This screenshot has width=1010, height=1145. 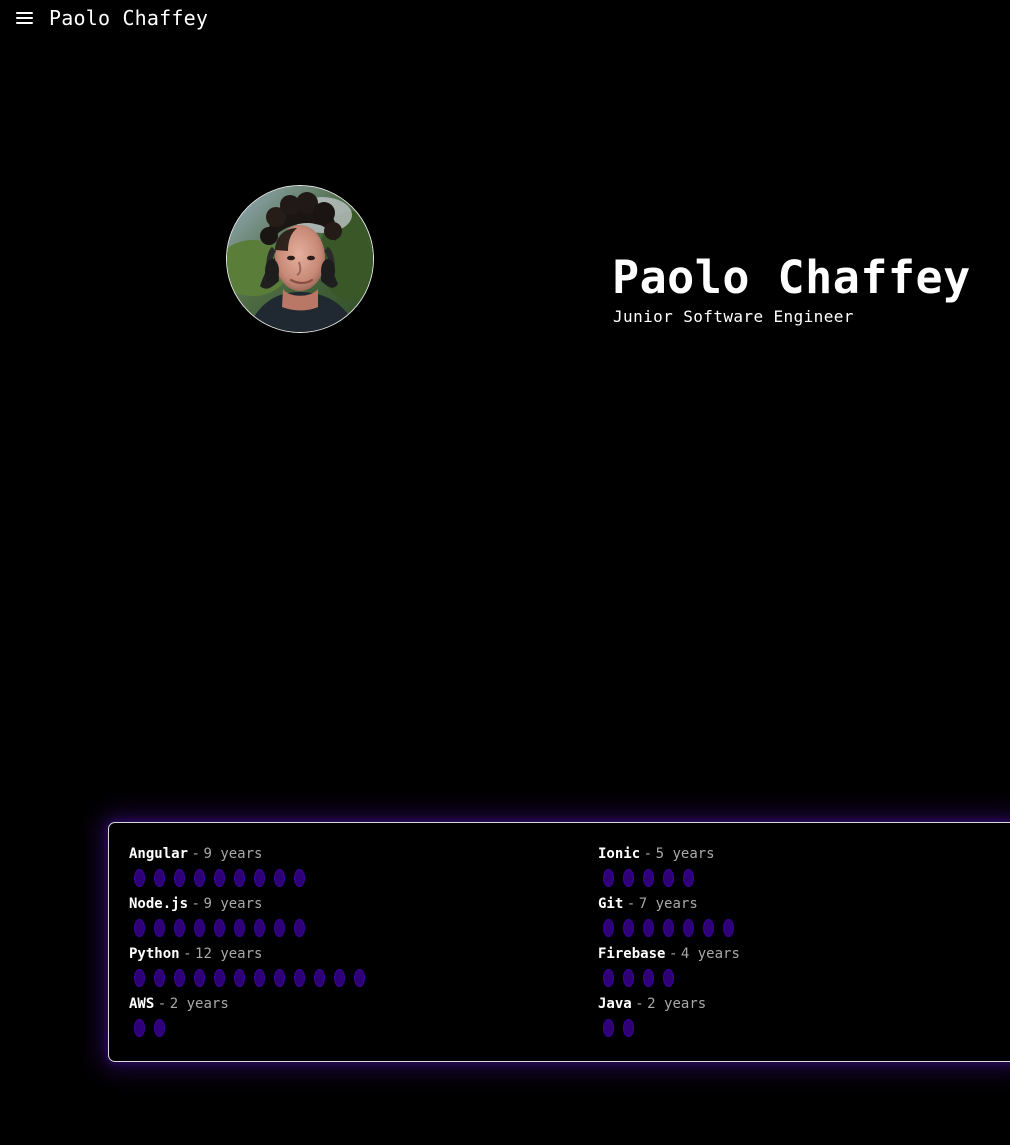 I want to click on skill-header: Git -7 years, so click(x=648, y=904).